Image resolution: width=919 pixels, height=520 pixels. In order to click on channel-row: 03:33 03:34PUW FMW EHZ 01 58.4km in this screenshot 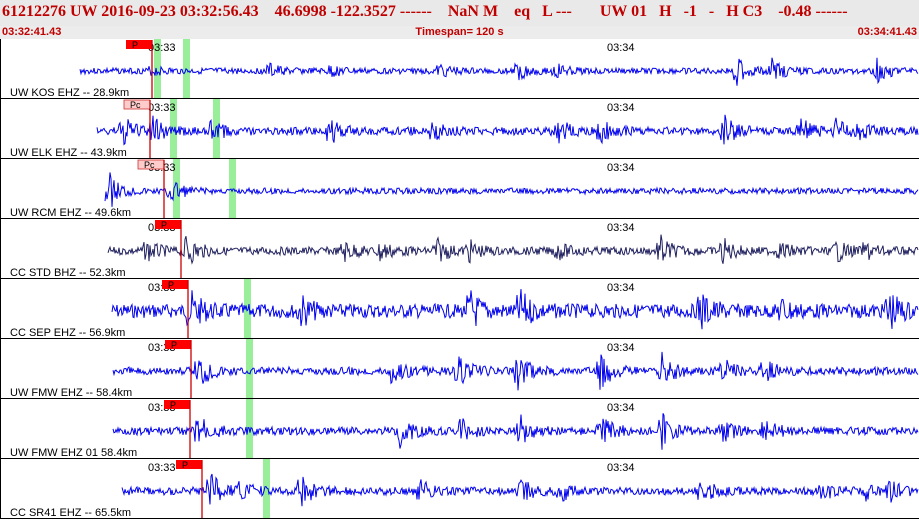, I will do `click(459, 429)`.